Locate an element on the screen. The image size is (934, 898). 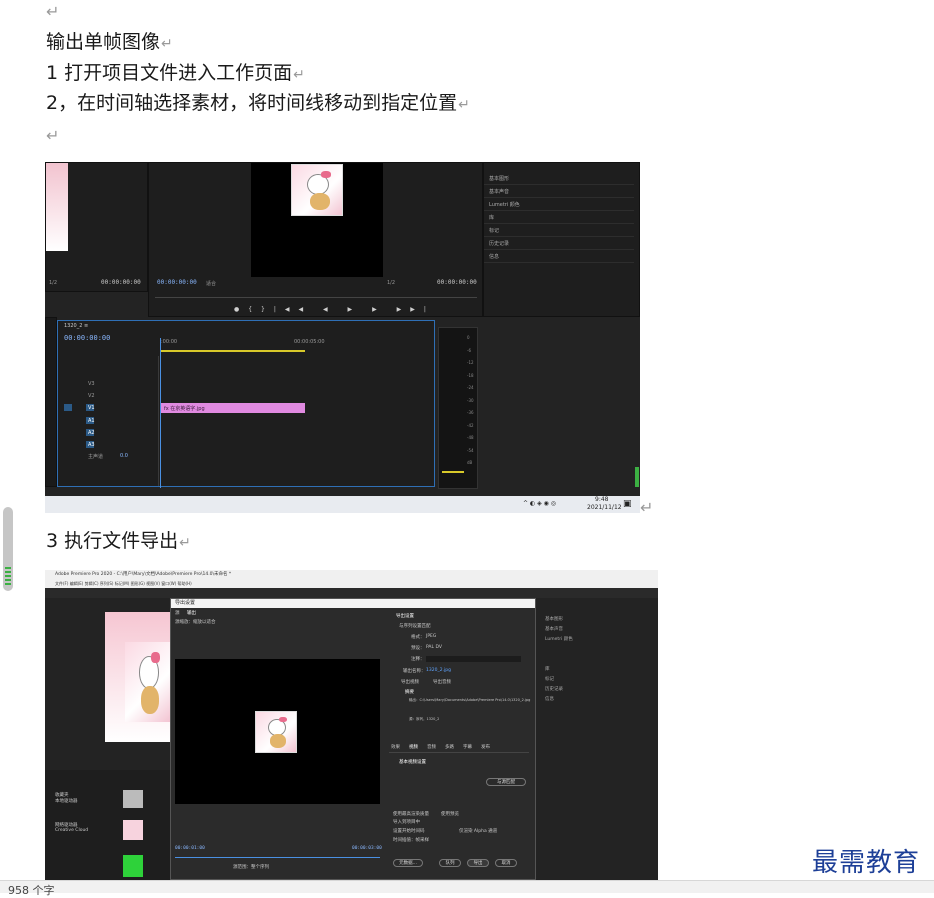
export-button: 导出 is located at coordinates (478, 863).